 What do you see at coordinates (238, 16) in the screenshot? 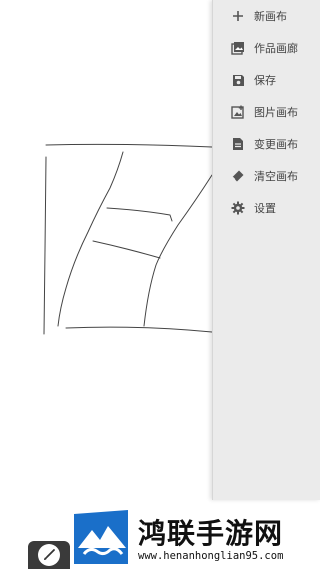
I see `plus-icon` at bounding box center [238, 16].